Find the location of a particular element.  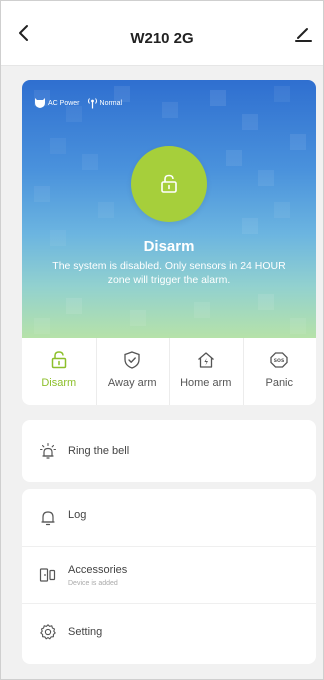

mode-away-arm: Away arm is located at coordinates (132, 371).